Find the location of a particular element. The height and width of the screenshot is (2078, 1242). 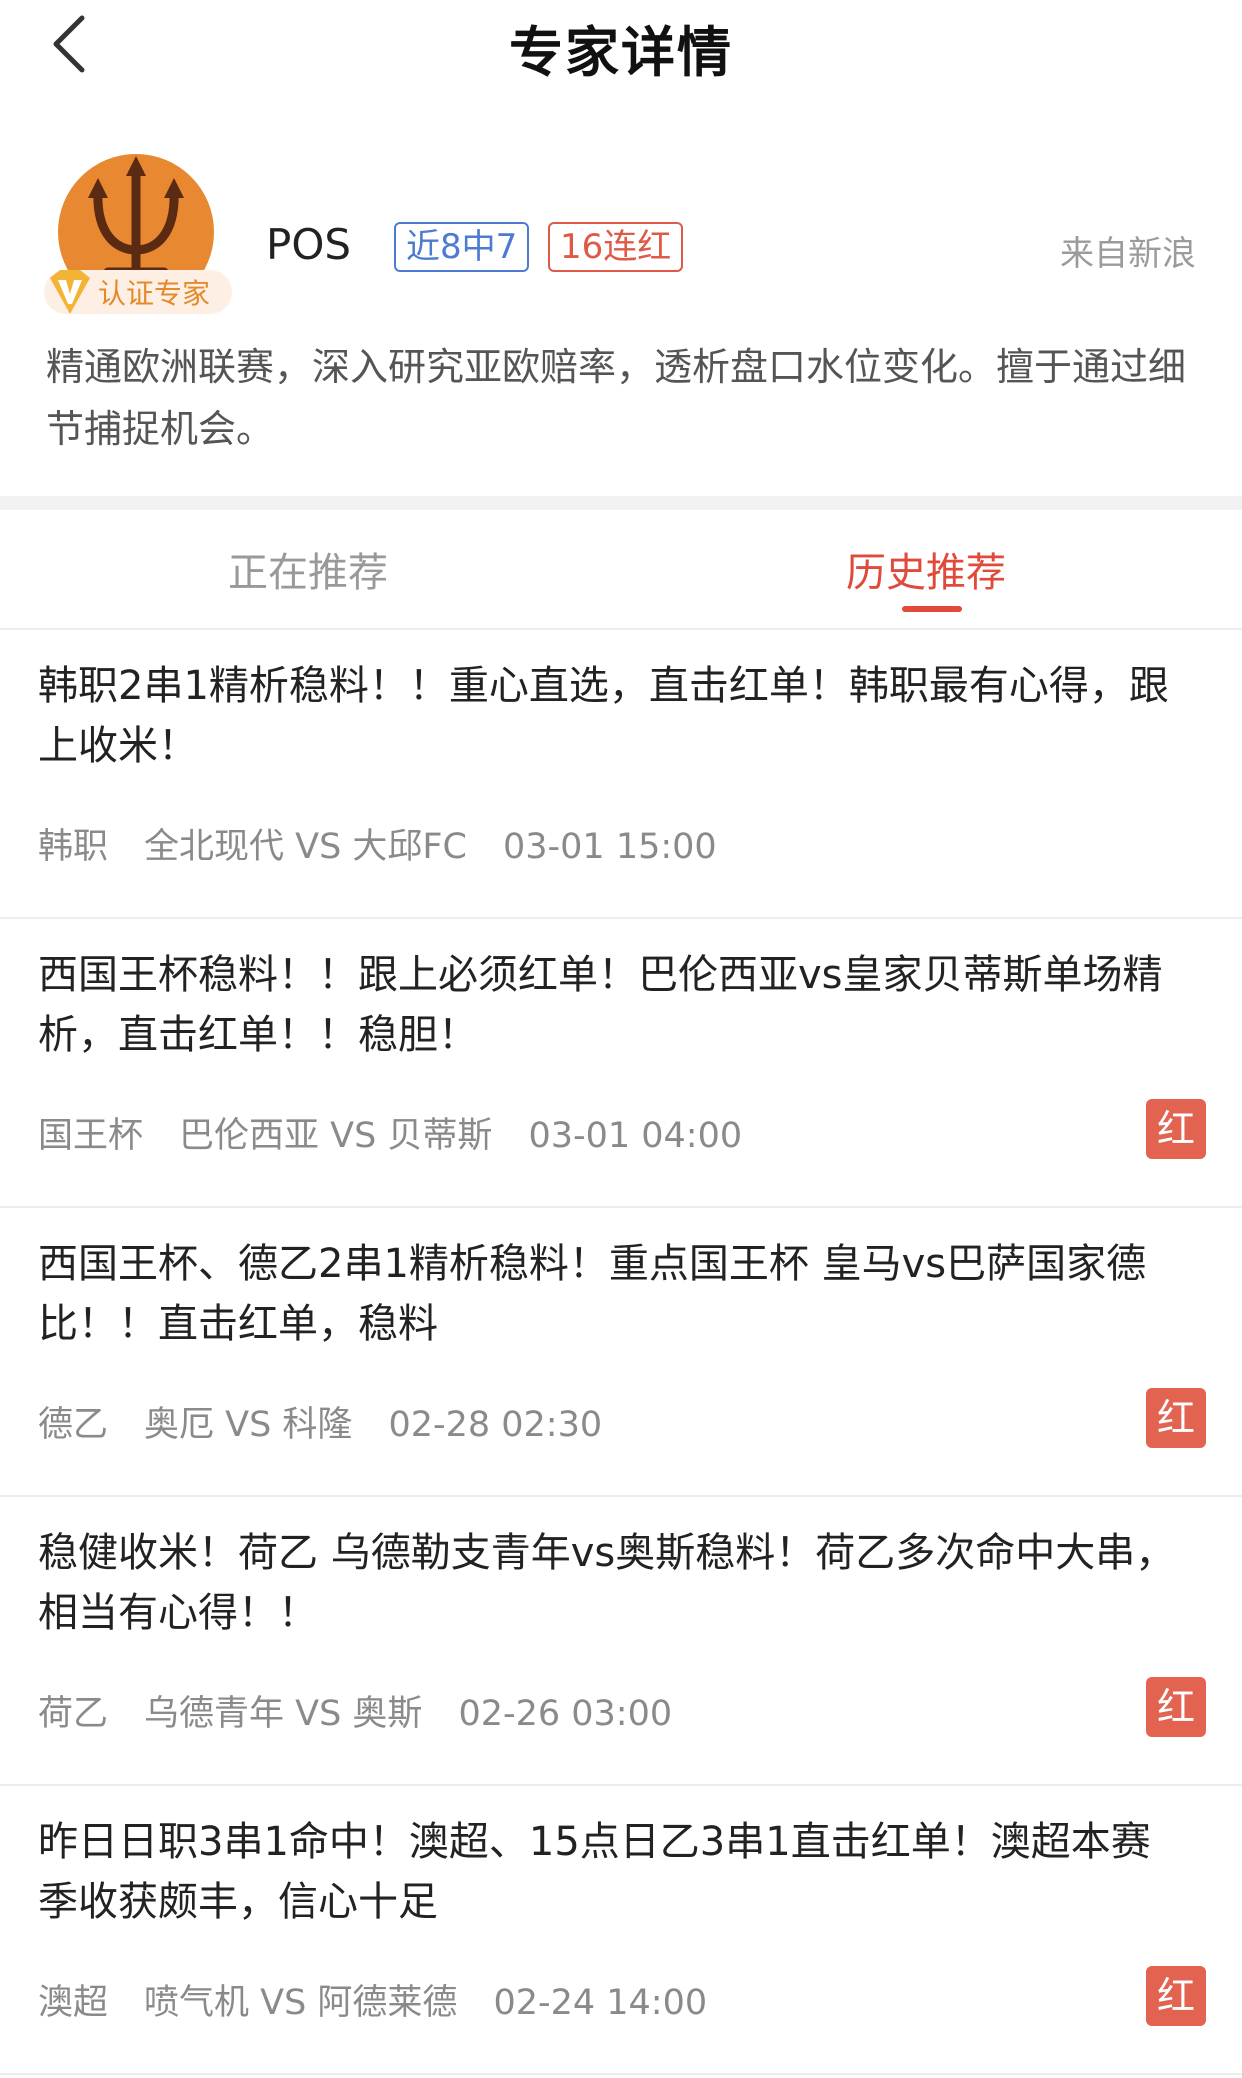

item-league: 澳超 is located at coordinates (73, 2003).